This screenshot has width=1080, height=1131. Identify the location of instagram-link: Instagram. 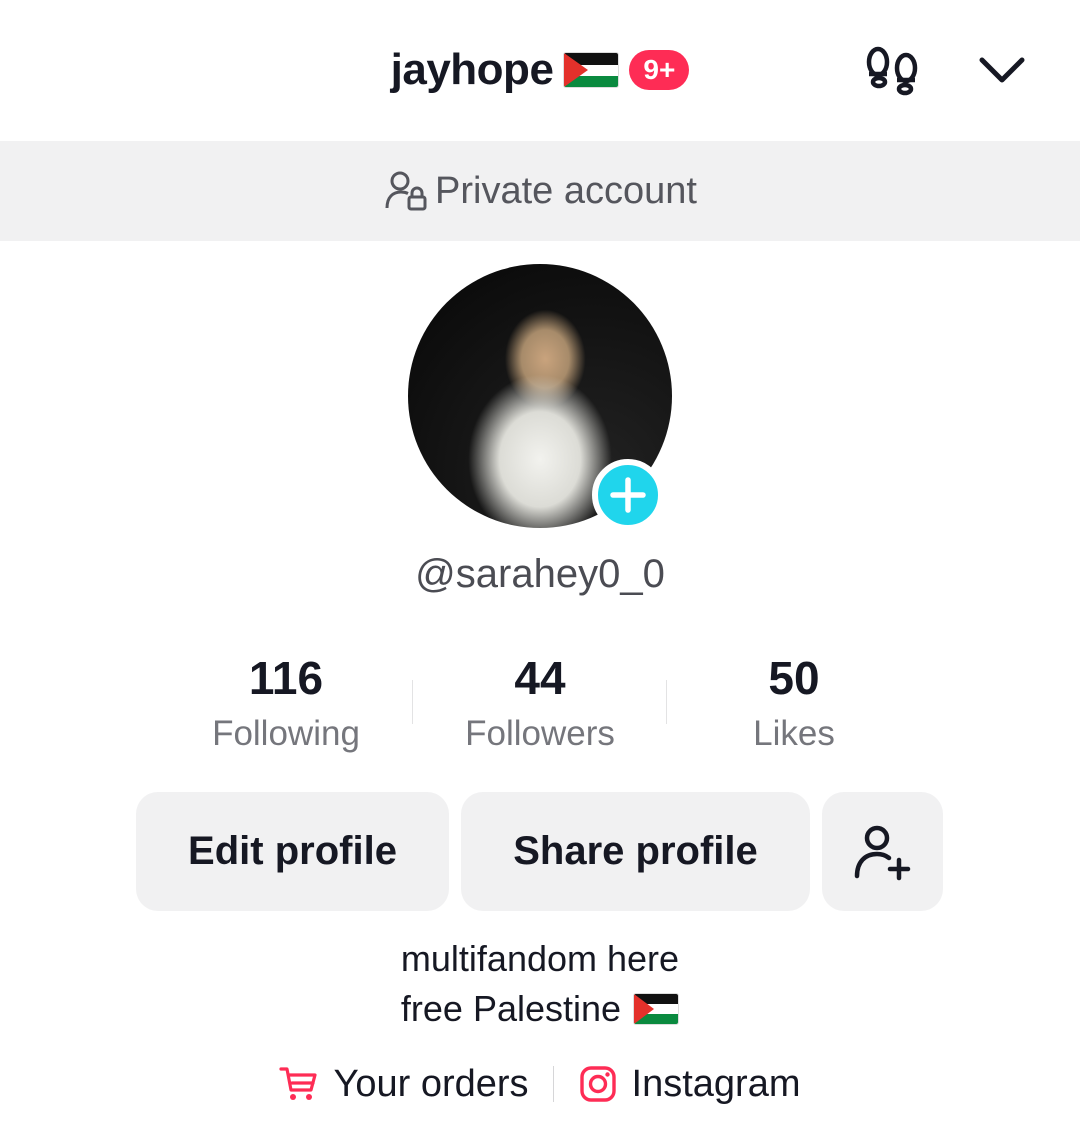
(689, 1084).